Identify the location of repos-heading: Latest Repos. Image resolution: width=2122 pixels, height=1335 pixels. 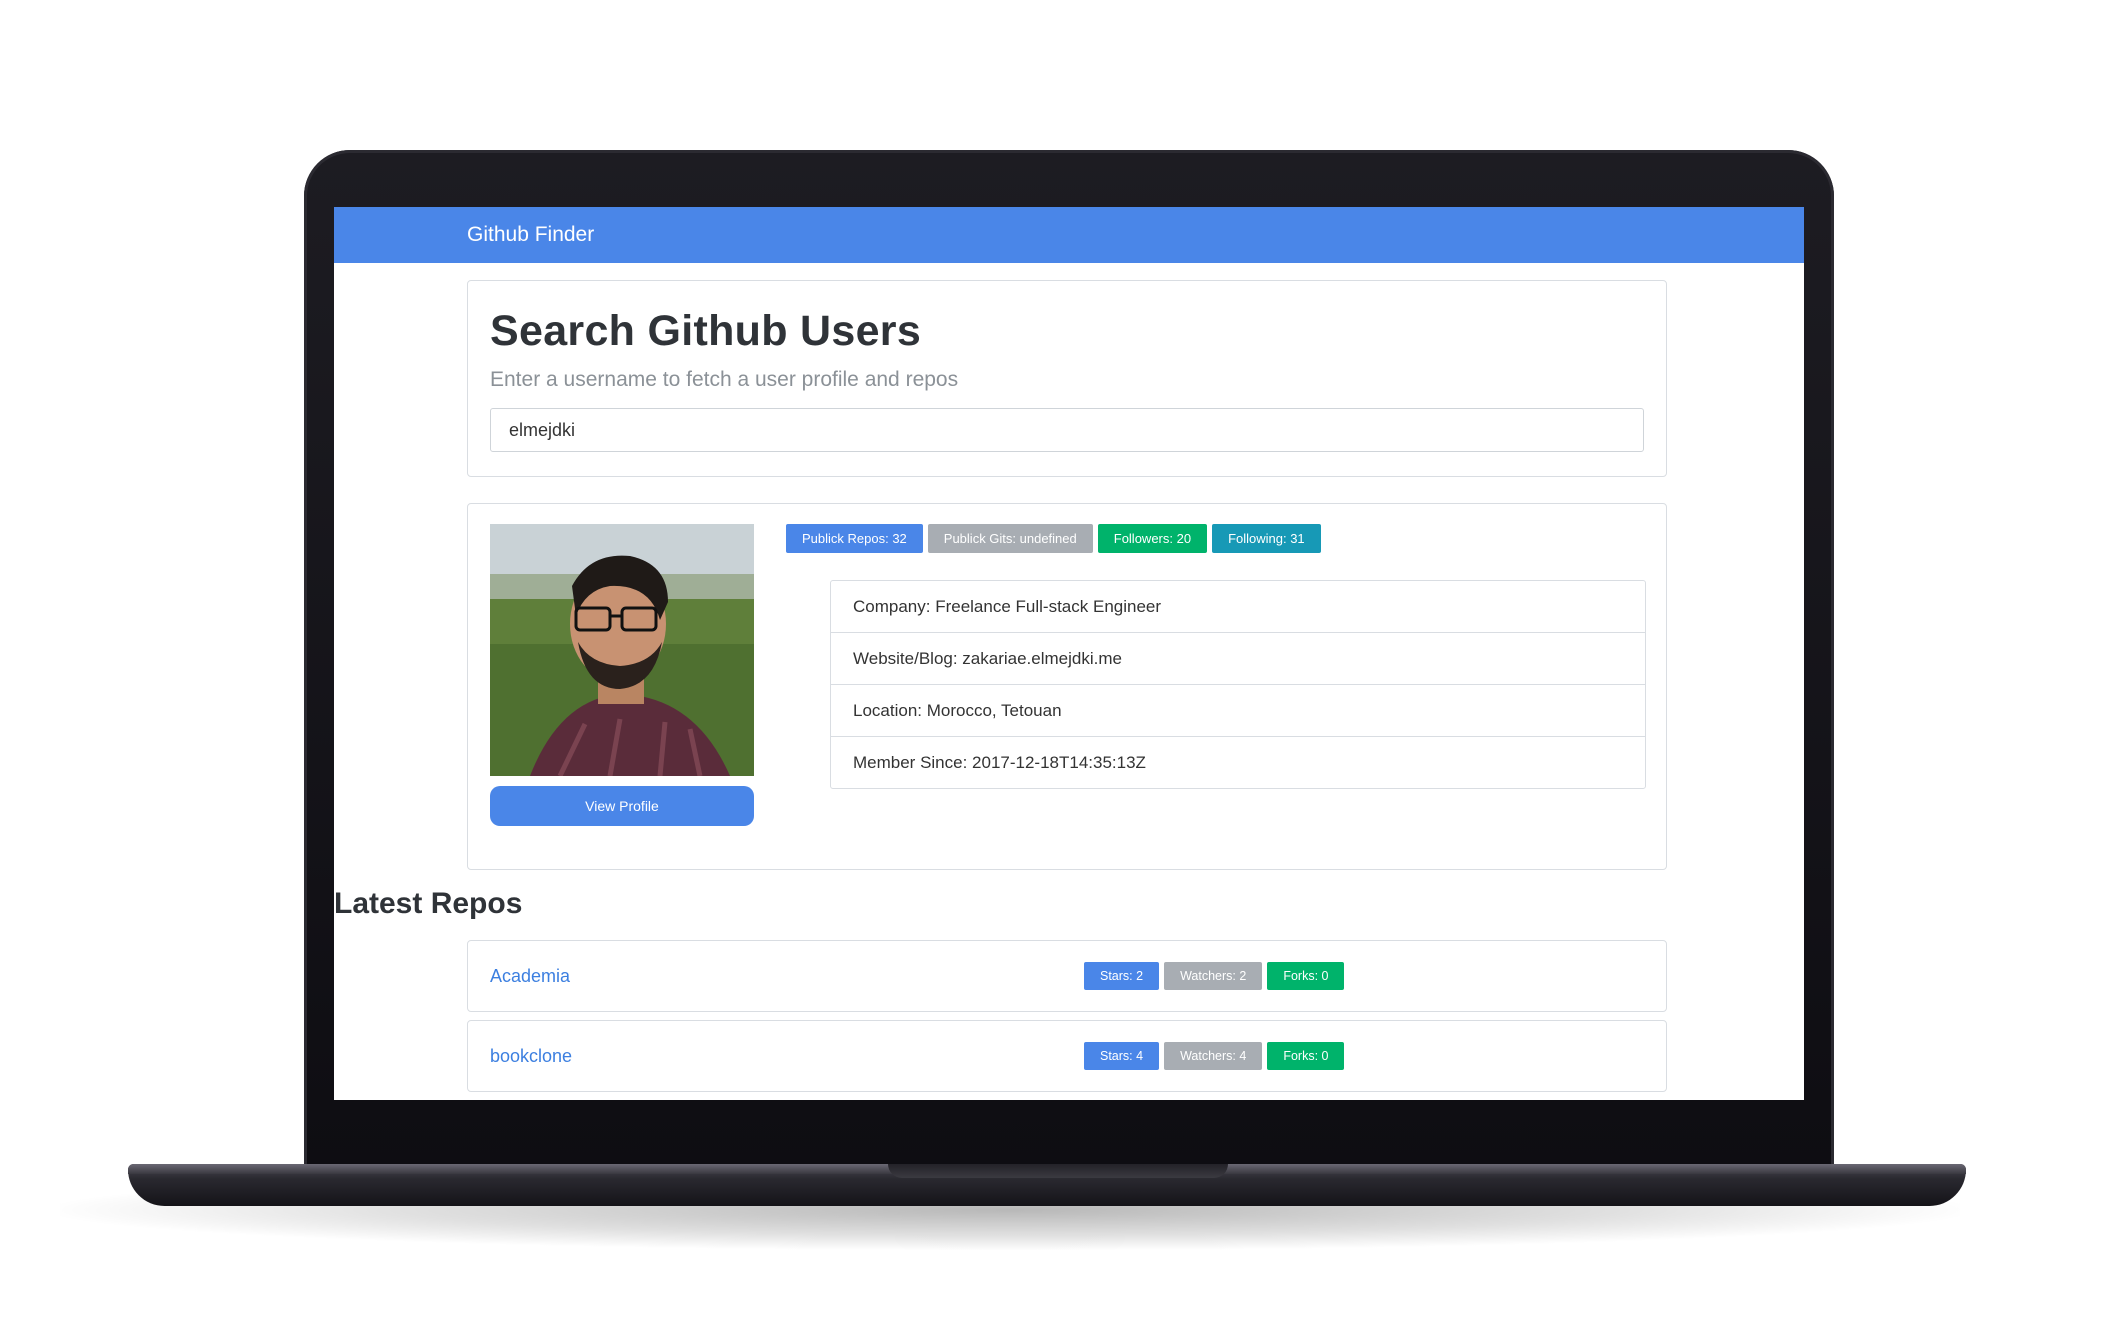
(428, 903).